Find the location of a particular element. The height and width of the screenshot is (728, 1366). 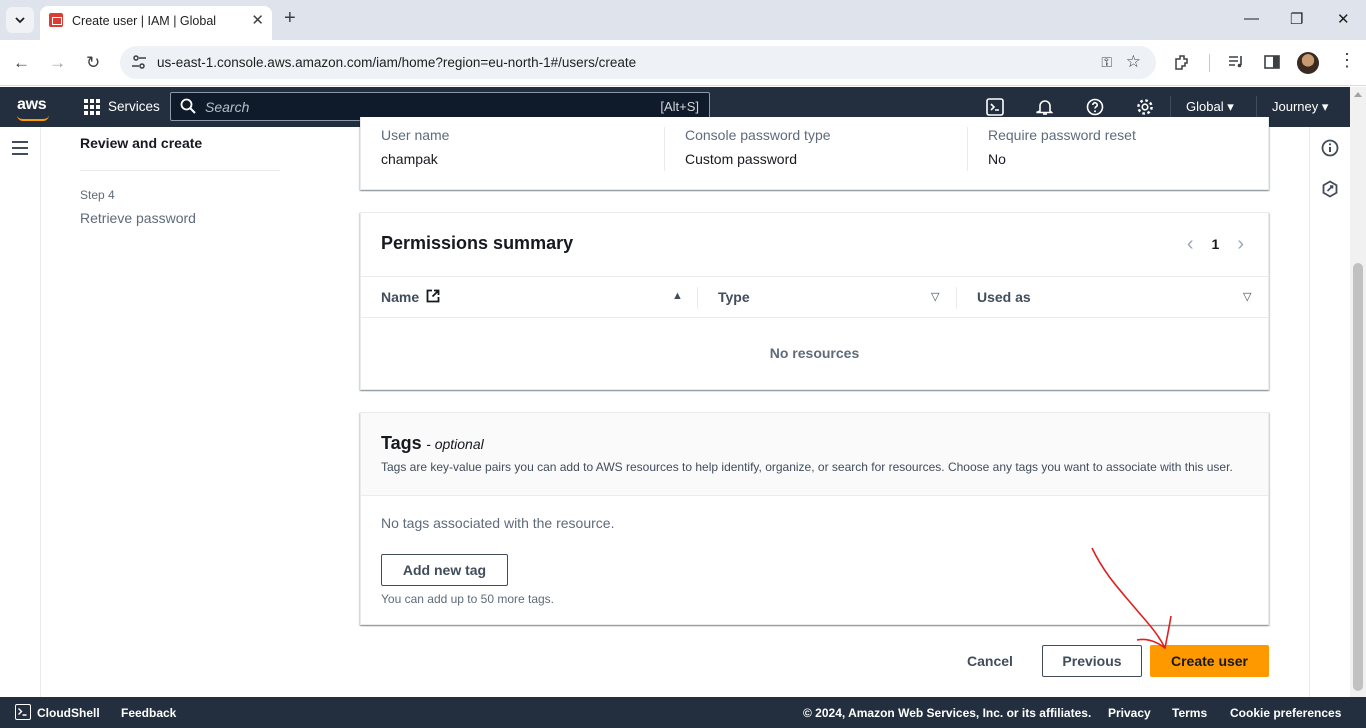

tab-search-button is located at coordinates (20, 20).